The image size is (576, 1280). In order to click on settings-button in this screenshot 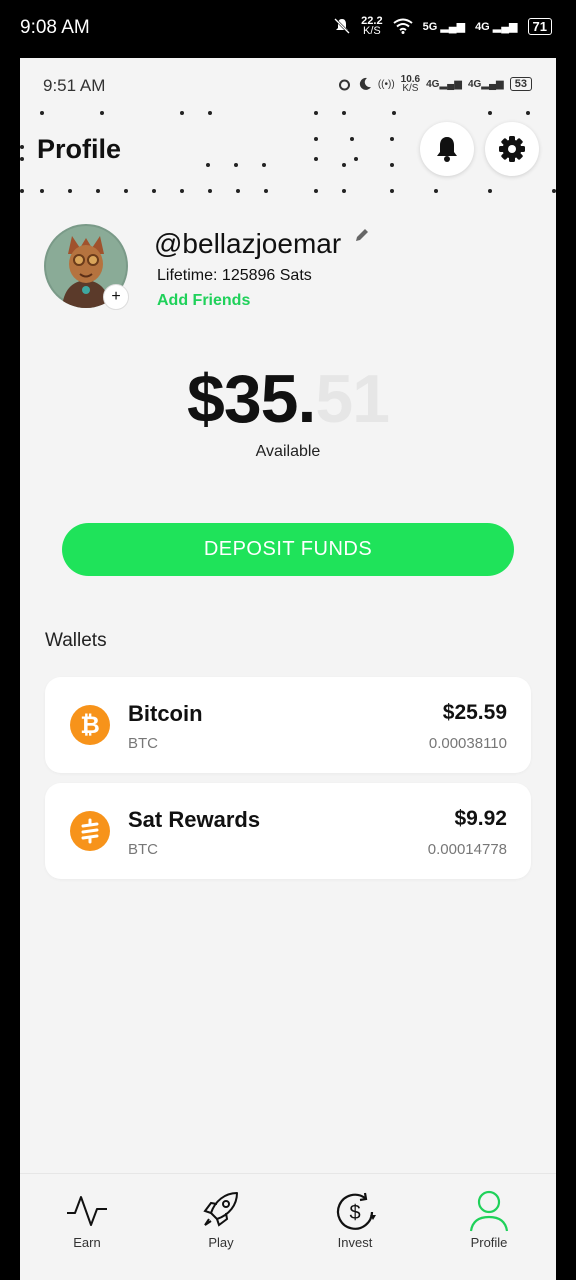, I will do `click(512, 149)`.